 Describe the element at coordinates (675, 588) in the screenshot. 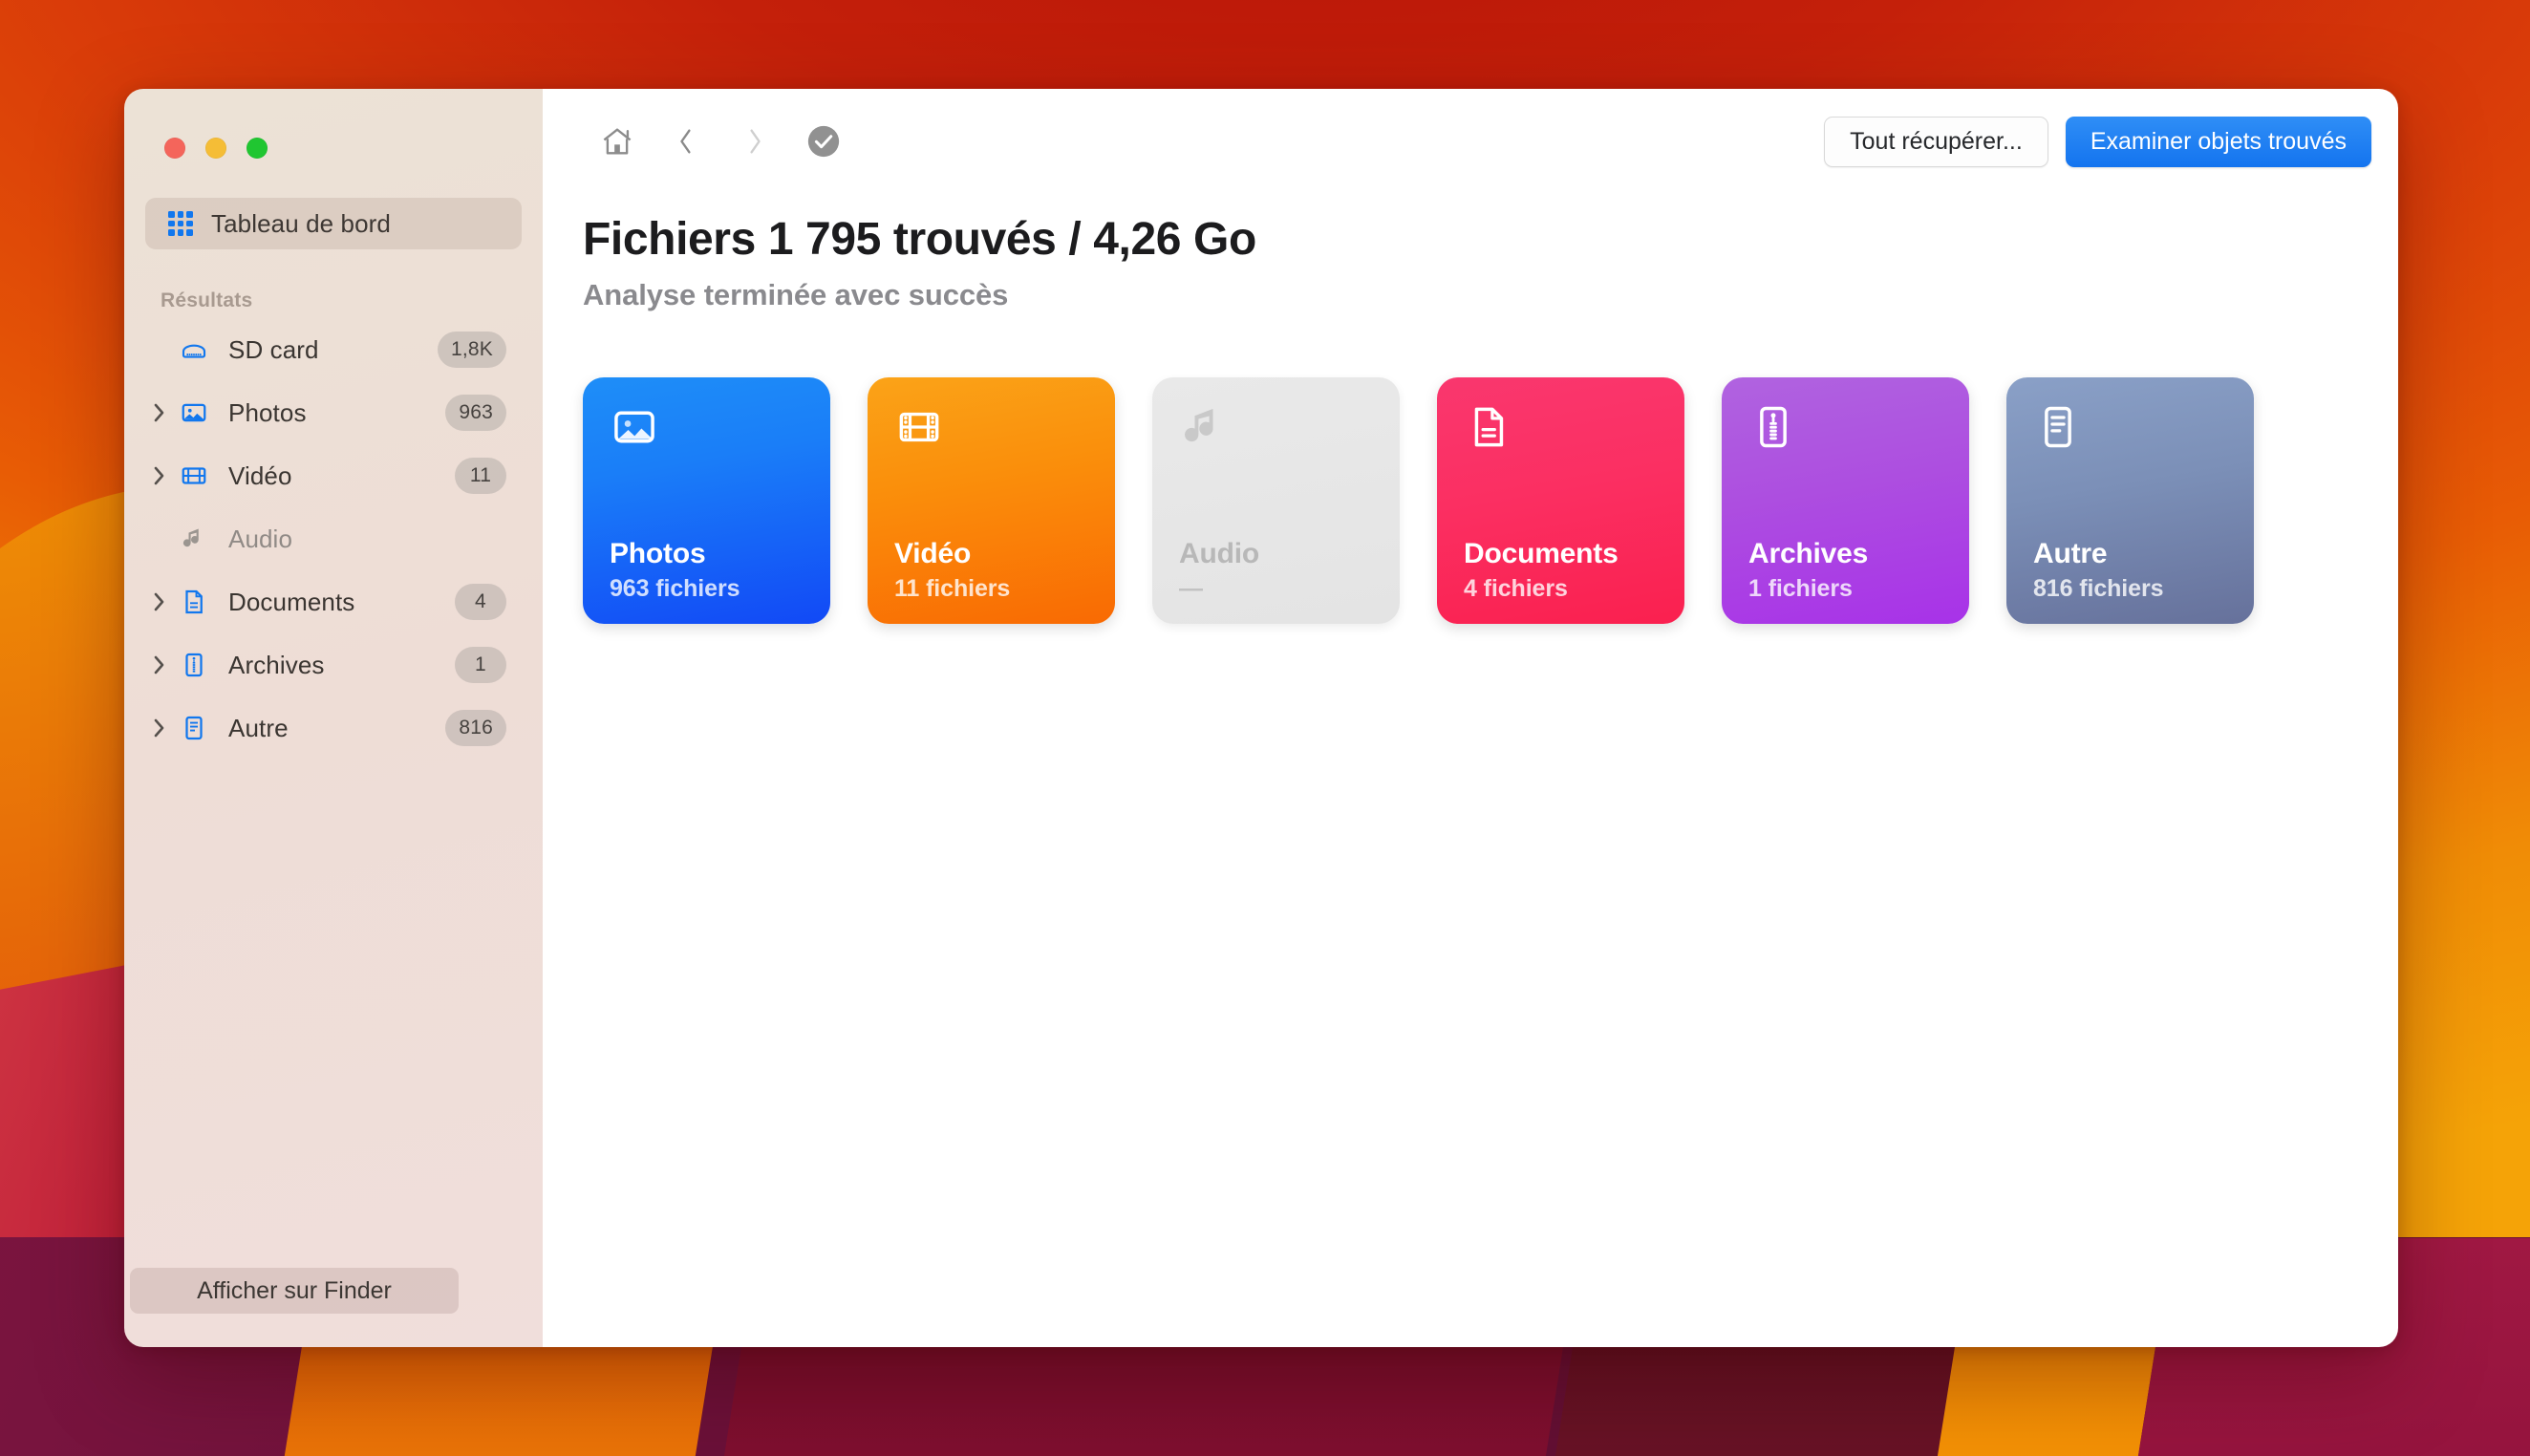

I see `card-count: 963 fichiers` at that location.